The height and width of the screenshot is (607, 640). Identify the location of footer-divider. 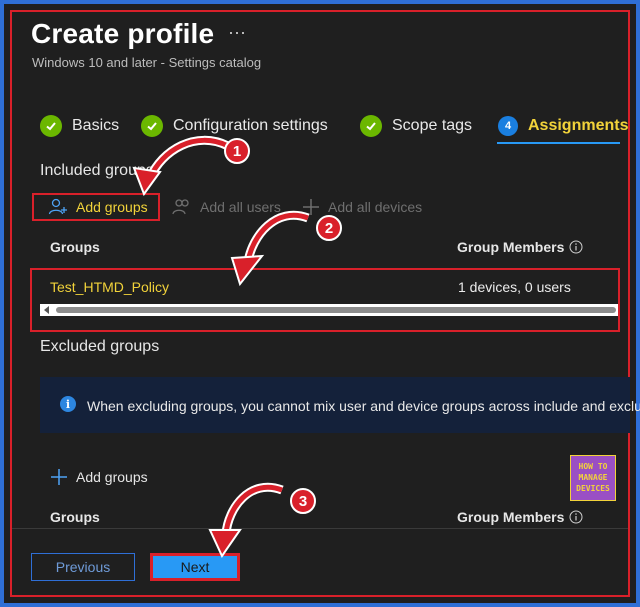
(320, 528).